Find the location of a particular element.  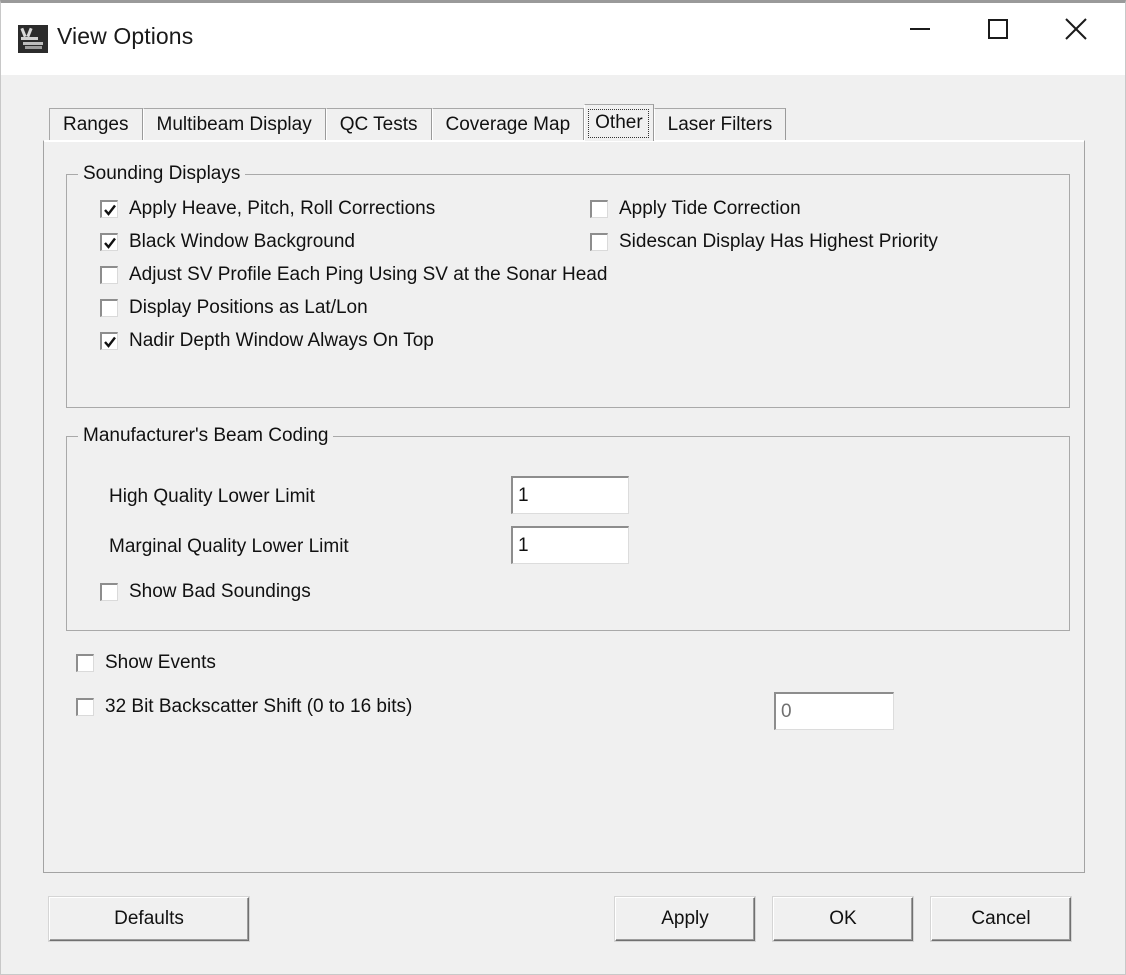

tab-label: Ranges is located at coordinates (96, 124).